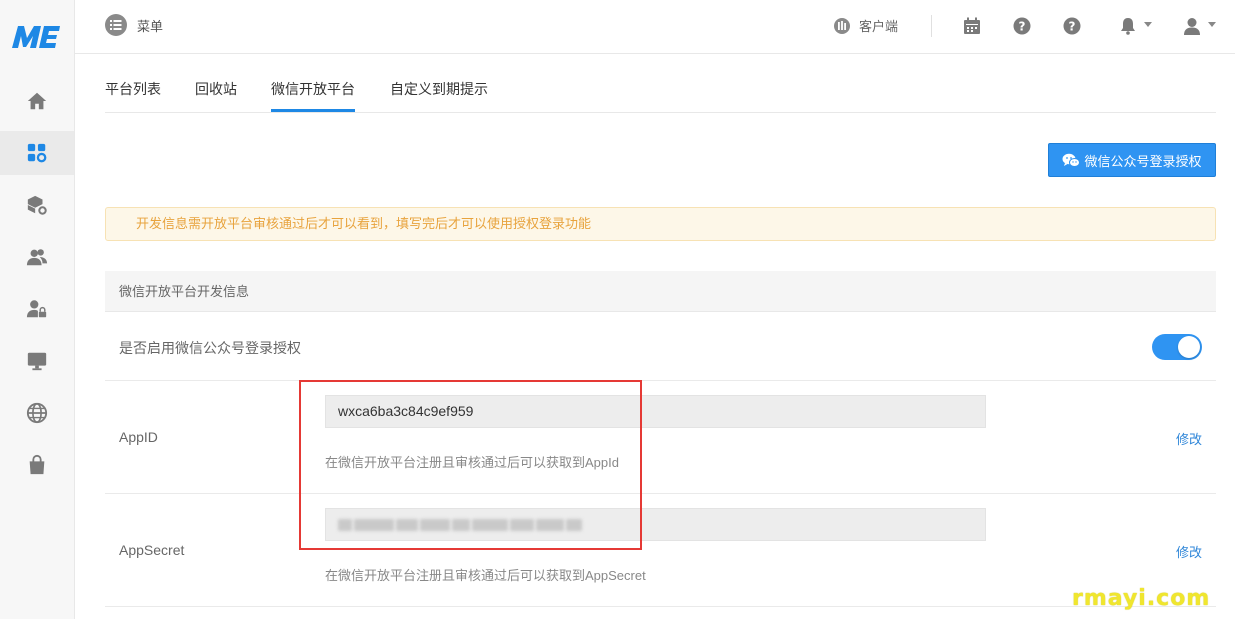  I want to click on sidebar-item-home, so click(37, 101).